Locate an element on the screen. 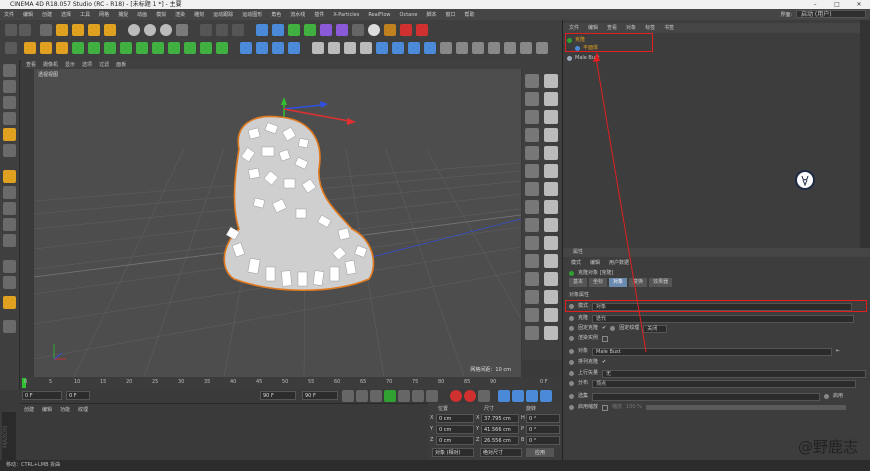 This screenshot has width=870, height=471. snap-icon is located at coordinates (9, 224).